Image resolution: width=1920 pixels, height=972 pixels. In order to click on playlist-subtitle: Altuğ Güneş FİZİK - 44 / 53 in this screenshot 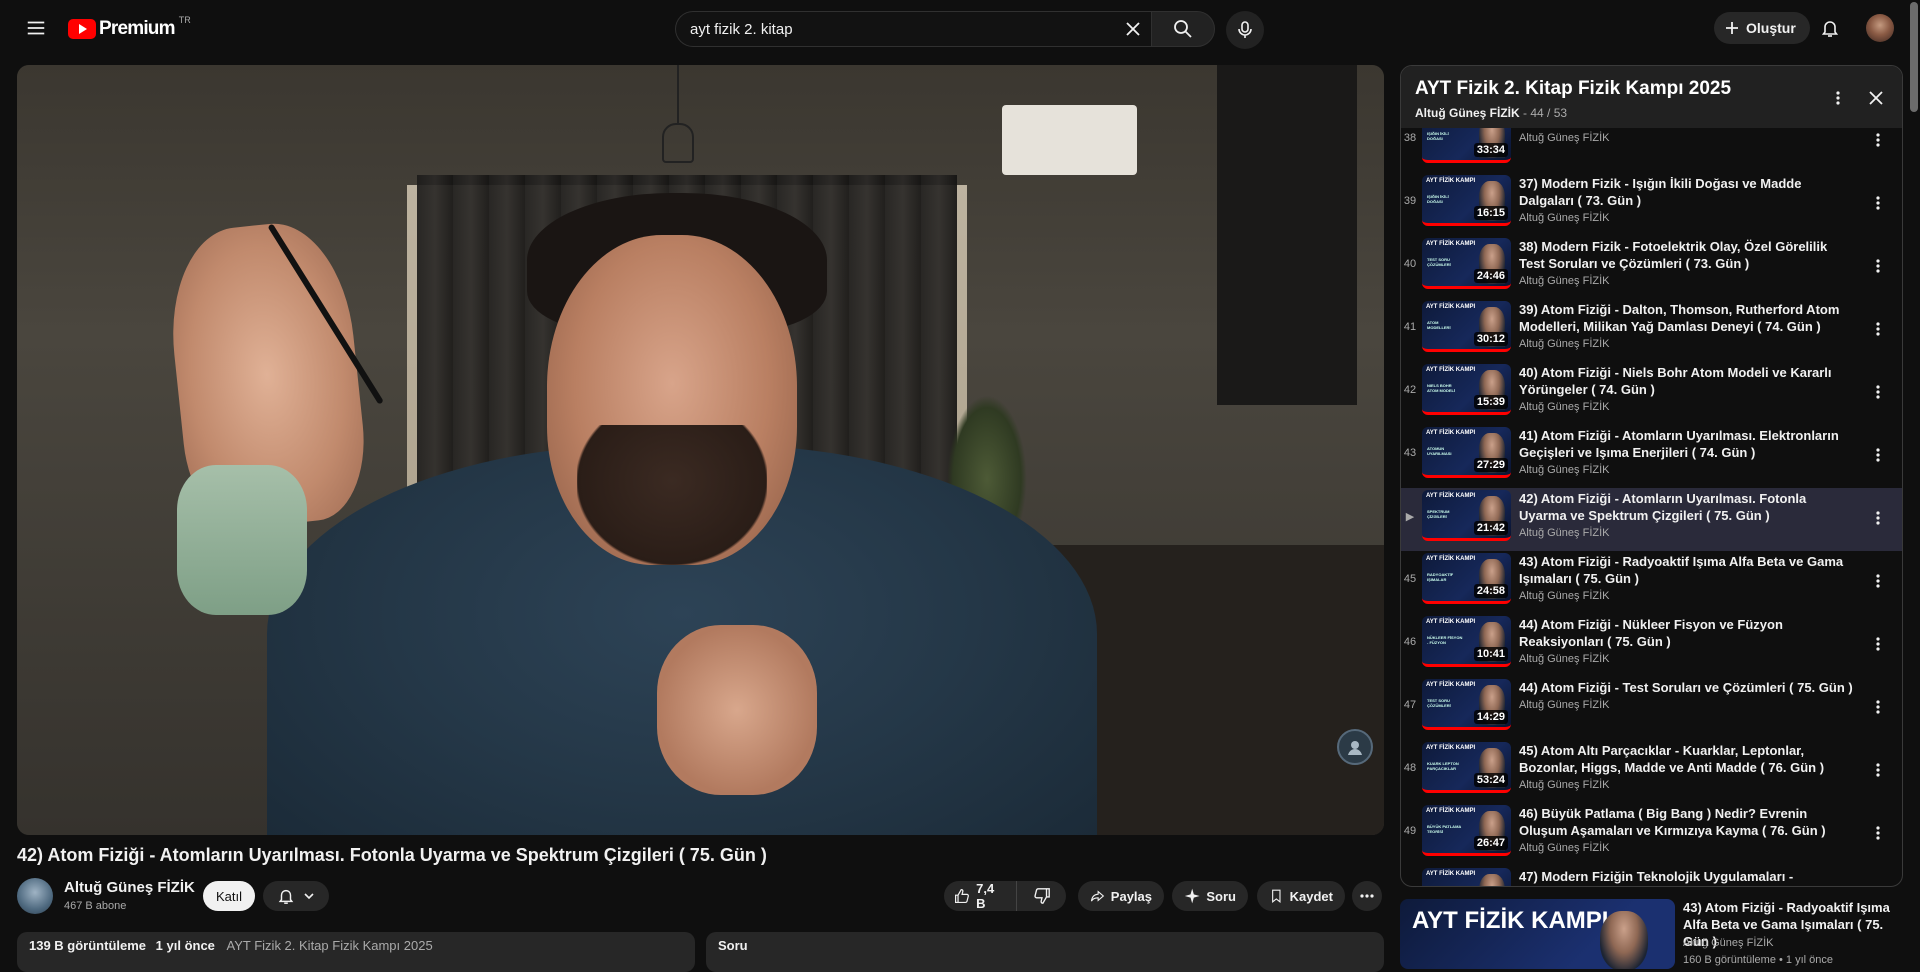, I will do `click(1651, 113)`.